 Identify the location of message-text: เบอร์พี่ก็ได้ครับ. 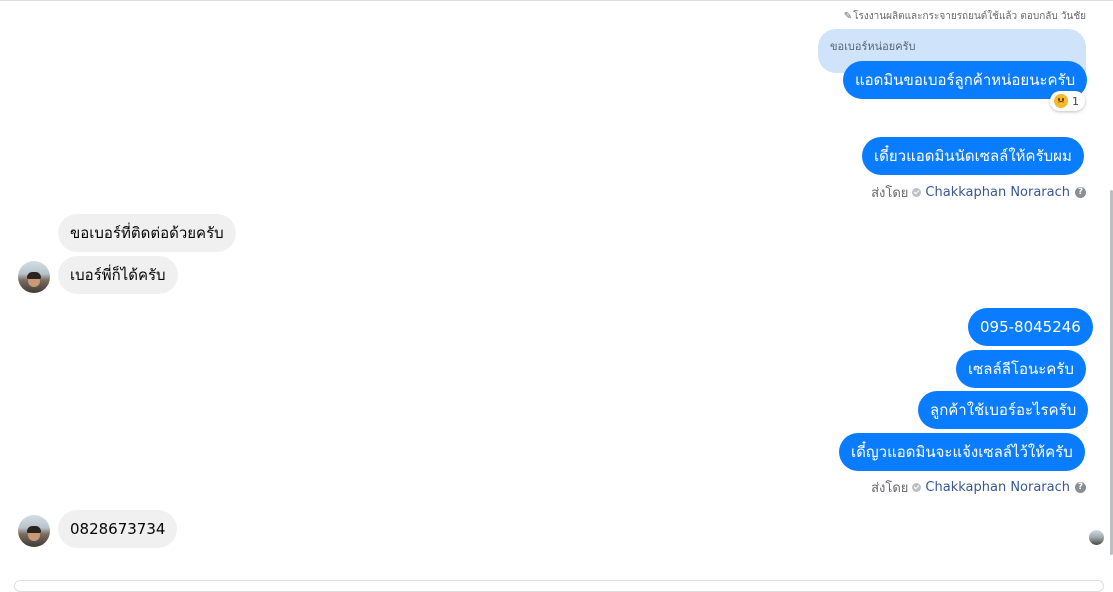
(118, 275).